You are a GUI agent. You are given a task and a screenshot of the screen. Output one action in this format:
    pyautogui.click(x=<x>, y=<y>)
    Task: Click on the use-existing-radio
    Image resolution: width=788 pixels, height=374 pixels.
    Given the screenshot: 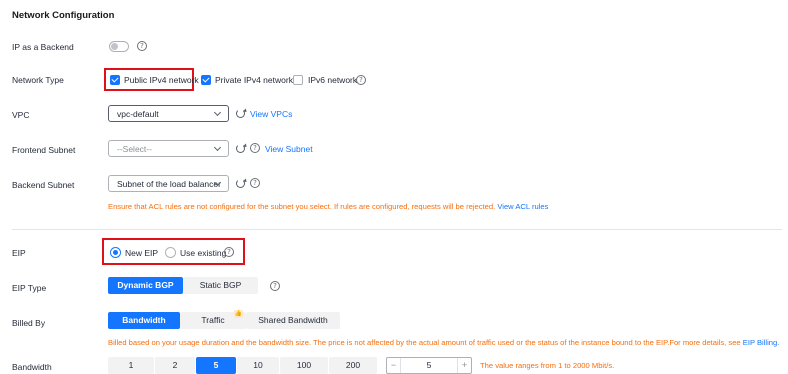 What is the action you would take?
    pyautogui.click(x=170, y=252)
    